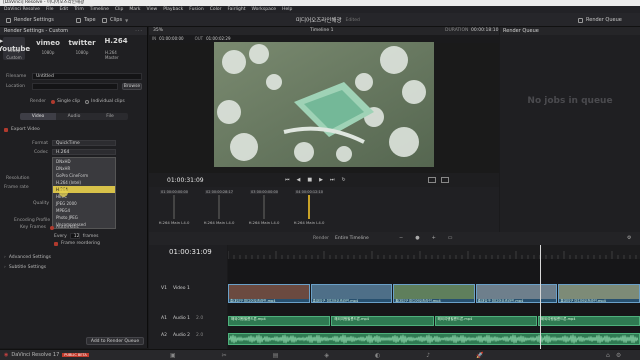  What do you see at coordinates (84, 161) in the screenshot?
I see `codec-option: DNxHD` at bounding box center [84, 161].